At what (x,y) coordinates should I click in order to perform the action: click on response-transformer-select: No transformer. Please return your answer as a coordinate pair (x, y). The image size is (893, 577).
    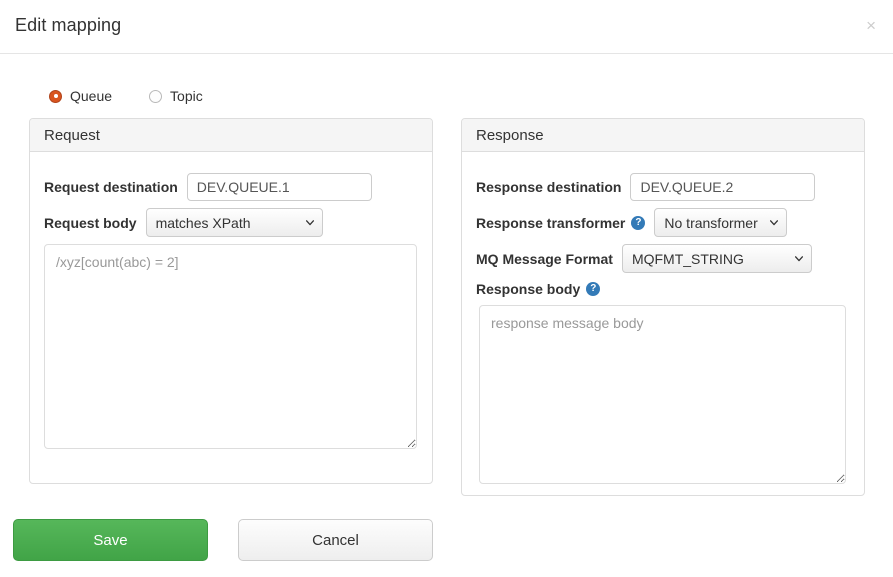
    Looking at the image, I should click on (721, 222).